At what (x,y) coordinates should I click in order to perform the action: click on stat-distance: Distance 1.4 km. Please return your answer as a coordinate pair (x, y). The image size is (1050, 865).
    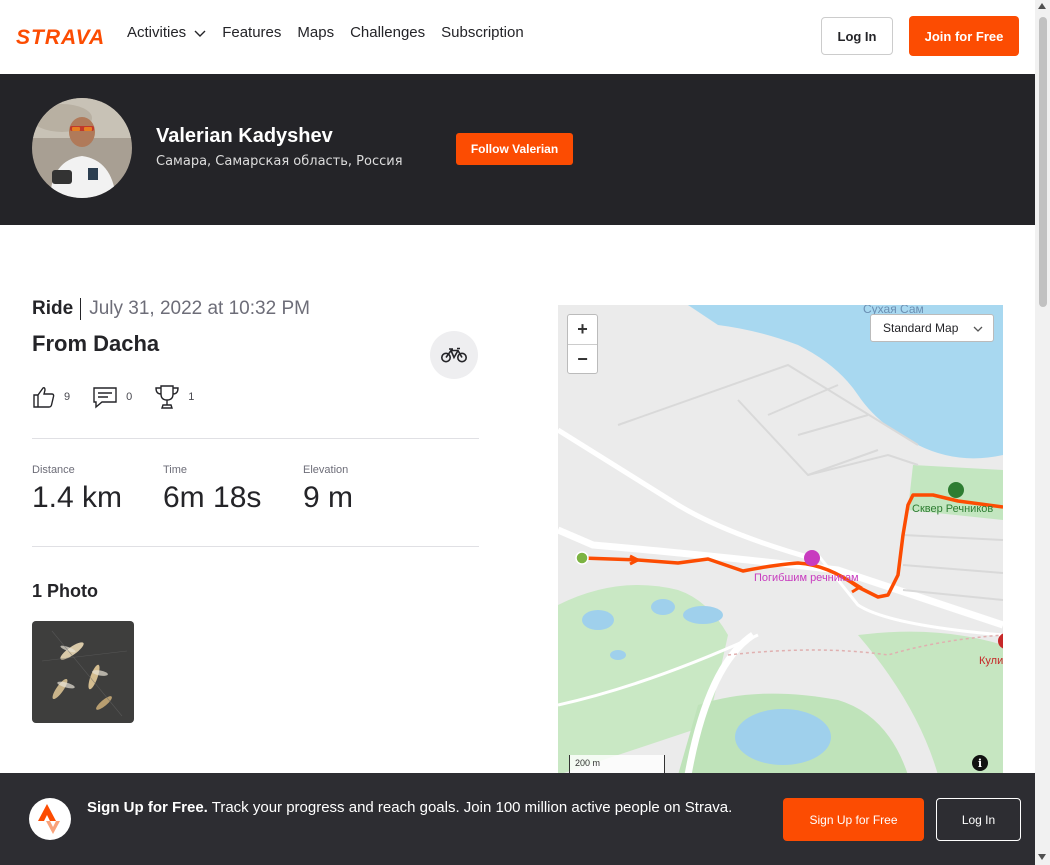
    Looking at the image, I should click on (77, 489).